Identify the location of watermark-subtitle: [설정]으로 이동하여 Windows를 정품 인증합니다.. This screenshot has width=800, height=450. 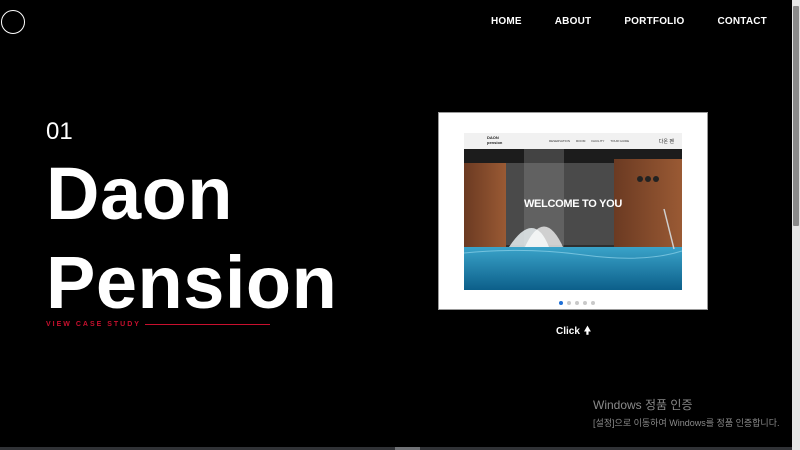
(686, 423).